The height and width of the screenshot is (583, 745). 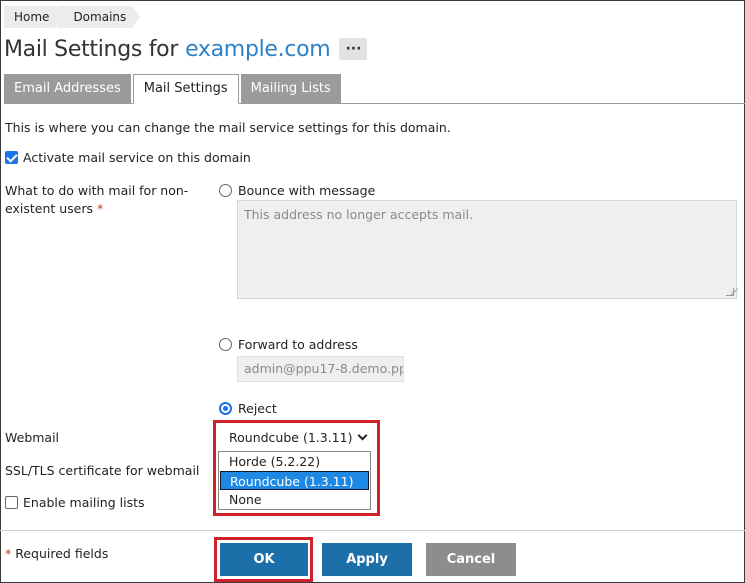 I want to click on tab-mailing-lists: Mailing Lists, so click(x=290, y=89).